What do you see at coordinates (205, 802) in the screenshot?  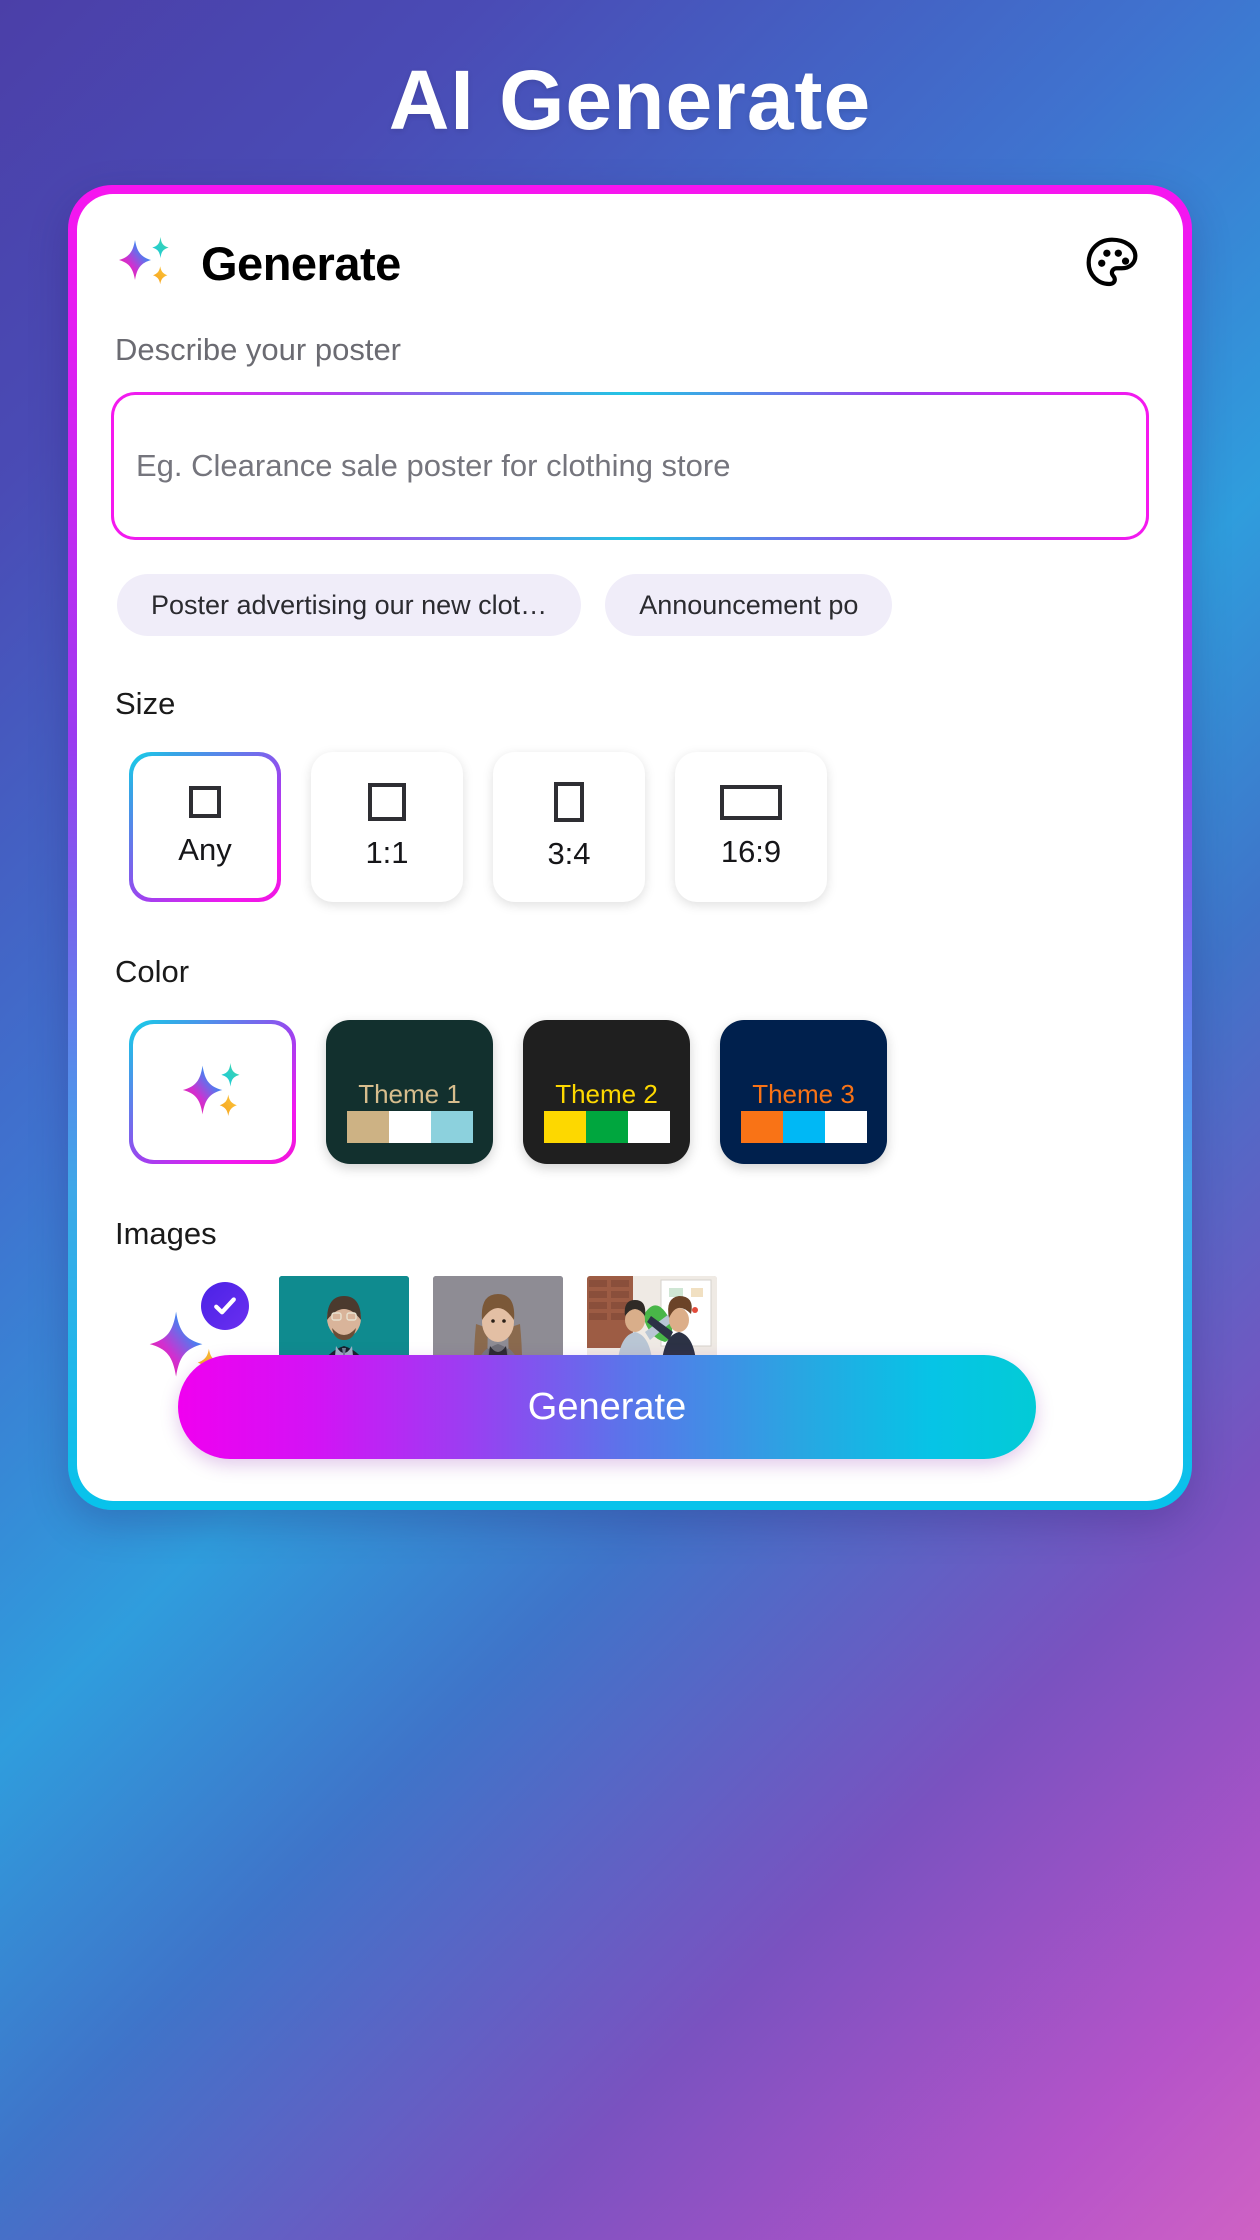 I see `ratio-any-icon` at bounding box center [205, 802].